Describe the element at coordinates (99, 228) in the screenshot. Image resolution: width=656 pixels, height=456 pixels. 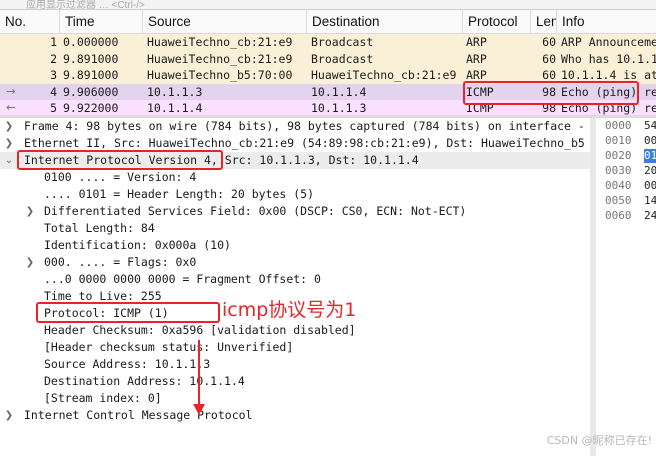
I see `tree-item-label: Total Length: 84` at that location.